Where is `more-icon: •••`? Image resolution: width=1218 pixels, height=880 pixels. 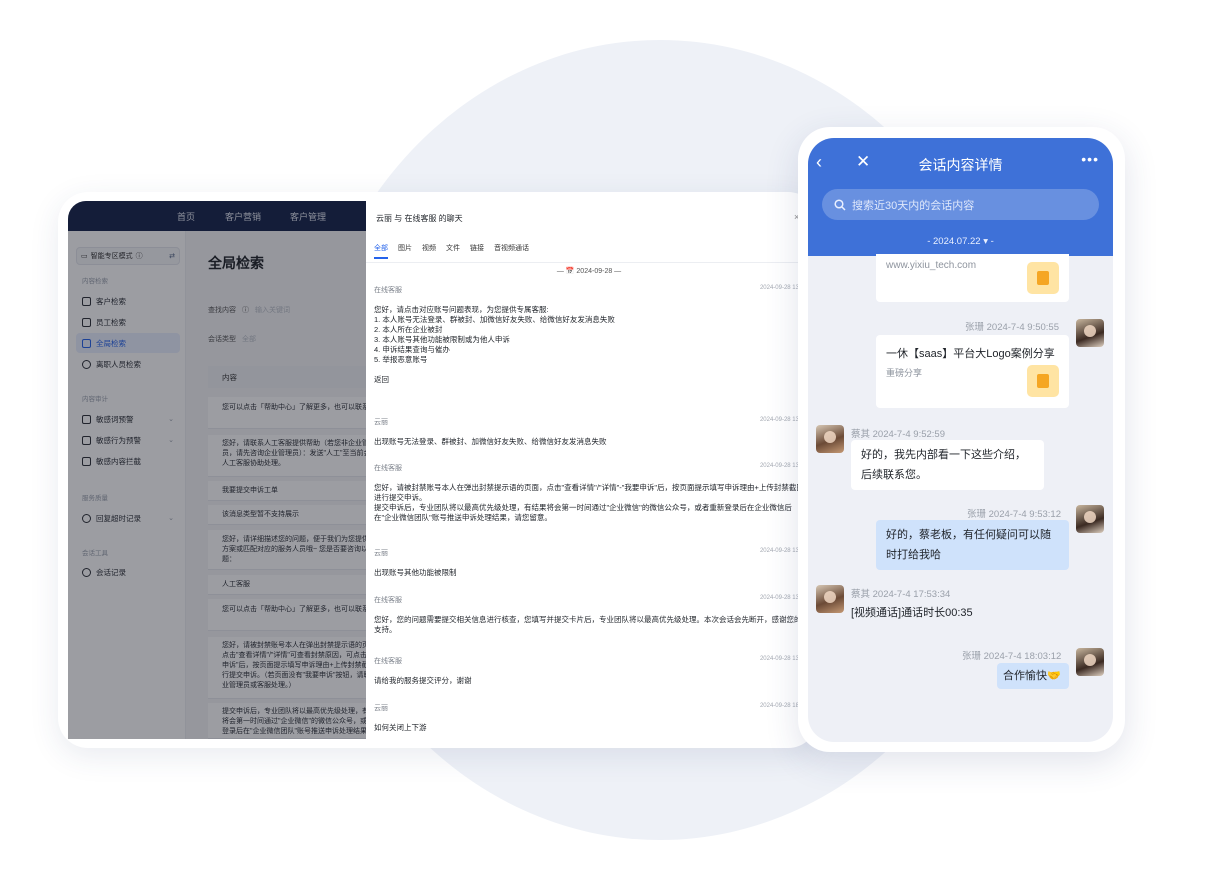
more-icon: ••• is located at coordinates (1090, 159).